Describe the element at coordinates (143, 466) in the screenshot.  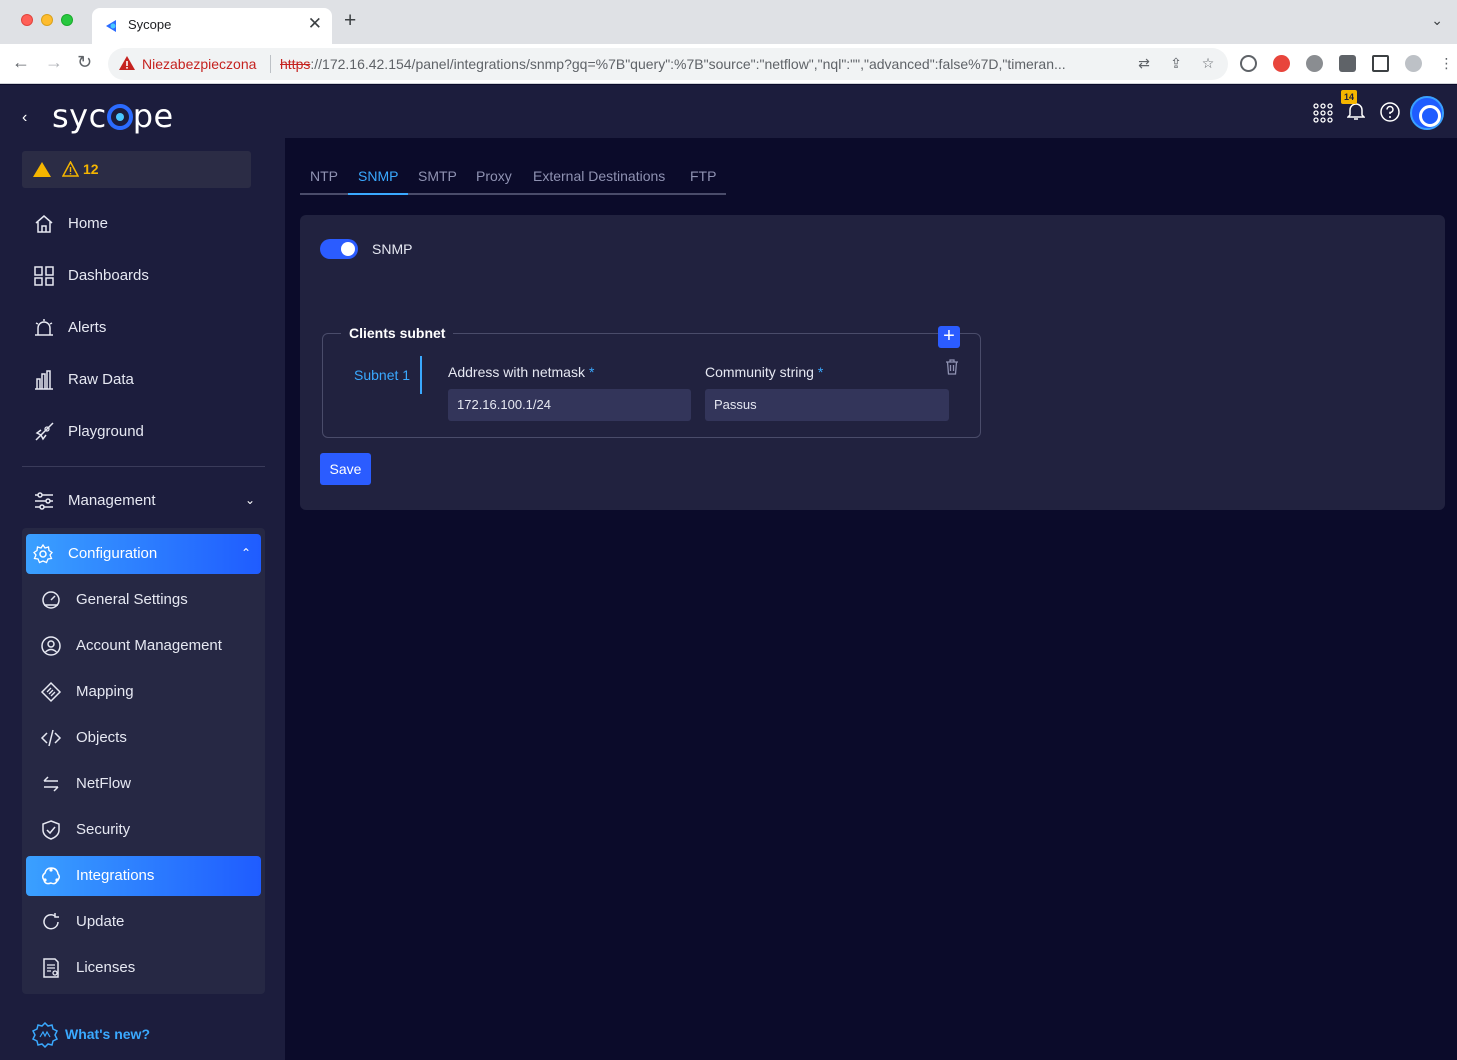
I see `nav-divider` at that location.